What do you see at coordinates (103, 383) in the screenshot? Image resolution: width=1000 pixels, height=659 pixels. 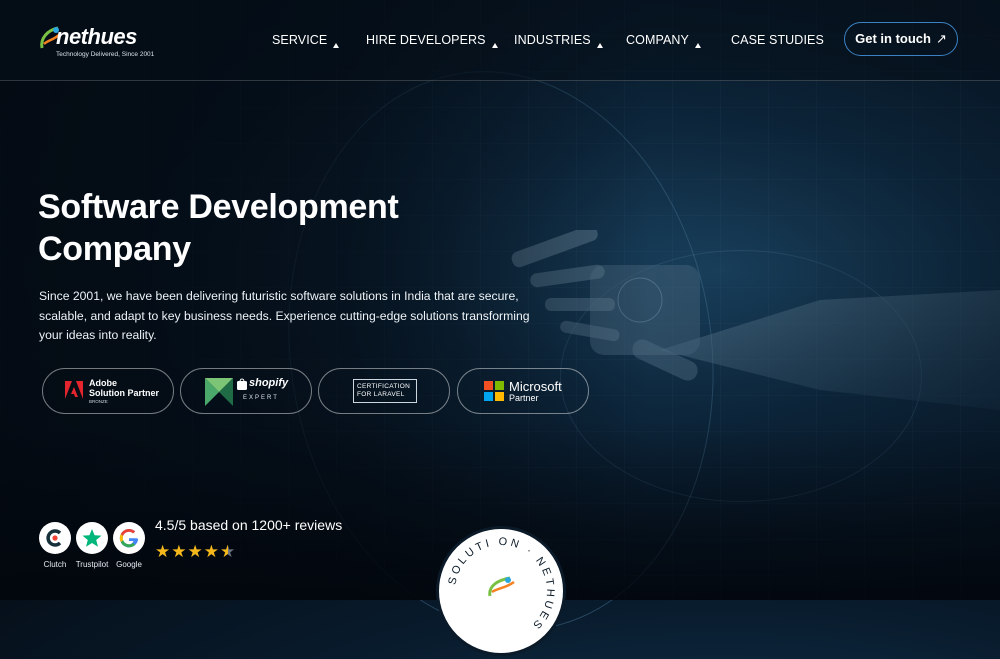 I see `adobe-label: Adobe` at bounding box center [103, 383].